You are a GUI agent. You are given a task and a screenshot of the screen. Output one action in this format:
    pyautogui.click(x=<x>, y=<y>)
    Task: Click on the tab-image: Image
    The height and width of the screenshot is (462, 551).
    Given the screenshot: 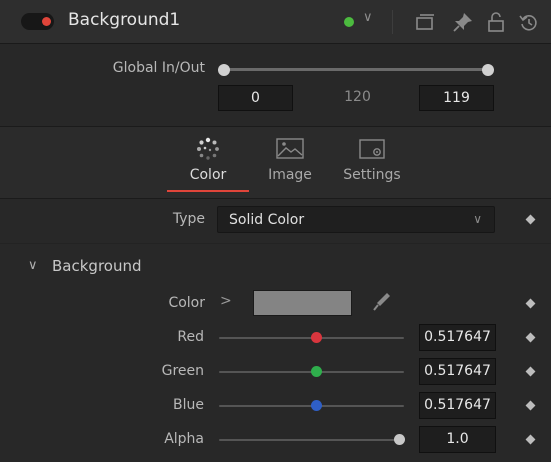 What is the action you would take?
    pyautogui.click(x=290, y=163)
    